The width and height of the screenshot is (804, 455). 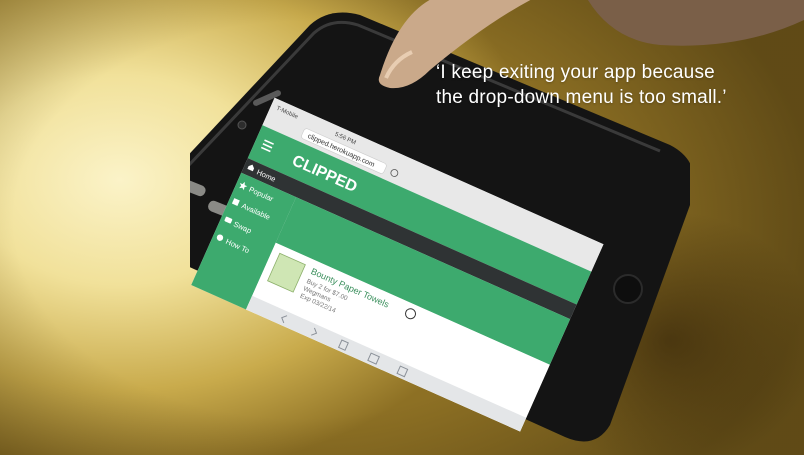 What do you see at coordinates (628, 289) in the screenshot?
I see `home-button` at bounding box center [628, 289].